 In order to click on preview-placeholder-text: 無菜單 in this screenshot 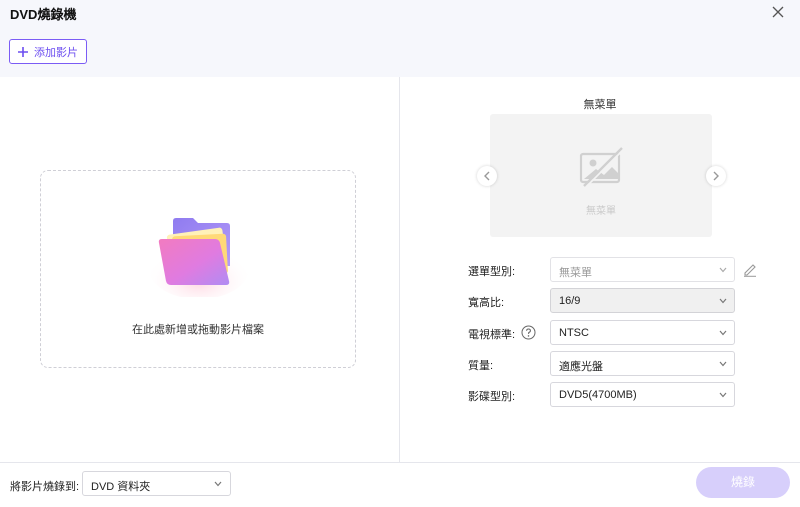, I will do `click(601, 211)`.